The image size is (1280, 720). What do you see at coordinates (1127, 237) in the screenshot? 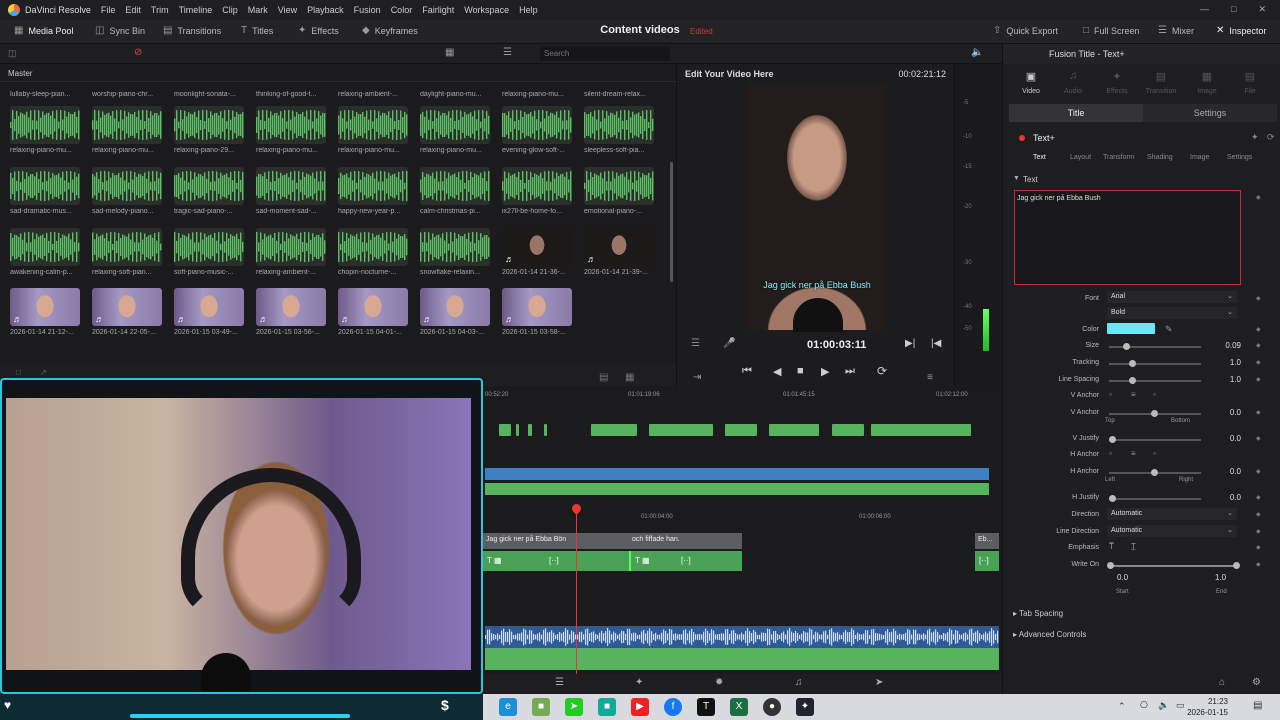
I see `styled-text-input: Jag gick ner på Ebba Bush` at bounding box center [1127, 237].